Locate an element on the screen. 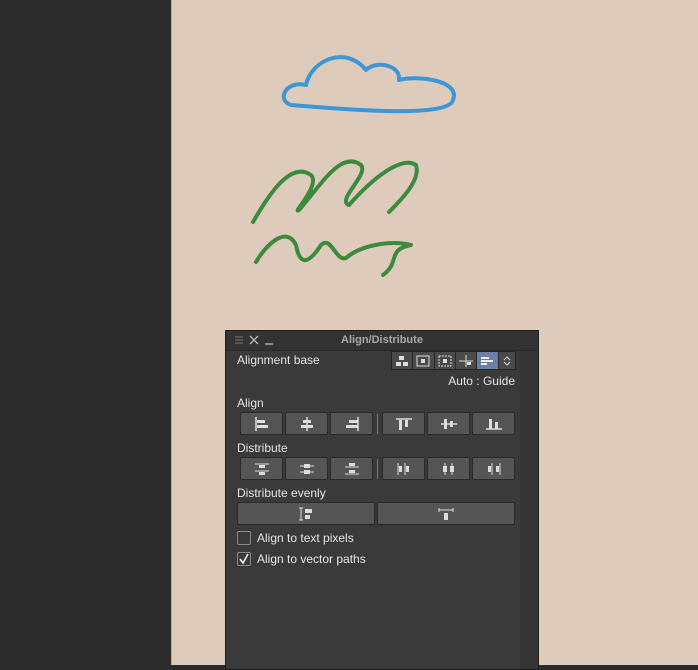 Image resolution: width=698 pixels, height=670 pixels. panel-titlebar: Align/Distribute is located at coordinates (382, 341).